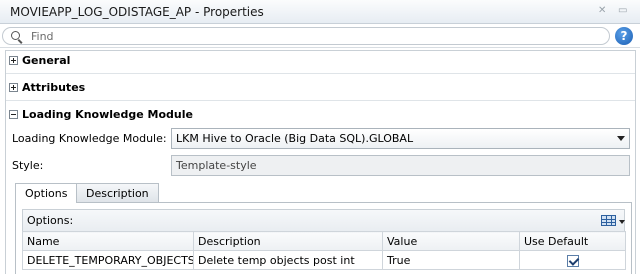 This screenshot has height=274, width=640. I want to click on use-default-checkbox, so click(572, 260).